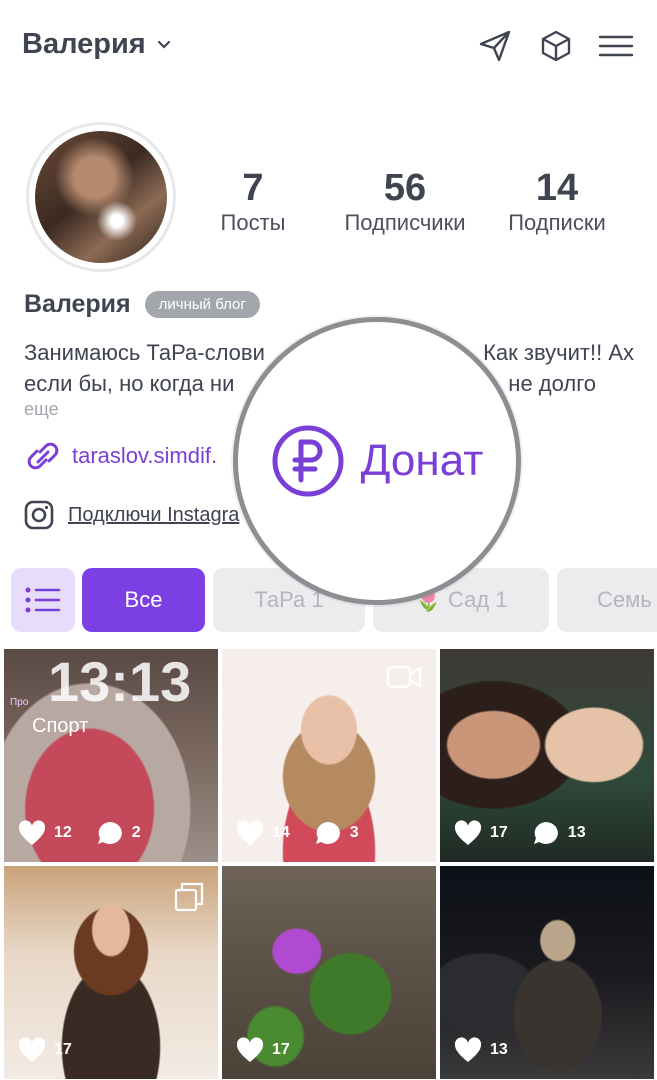  I want to click on stat-following: 14 Подписки, so click(557, 202).